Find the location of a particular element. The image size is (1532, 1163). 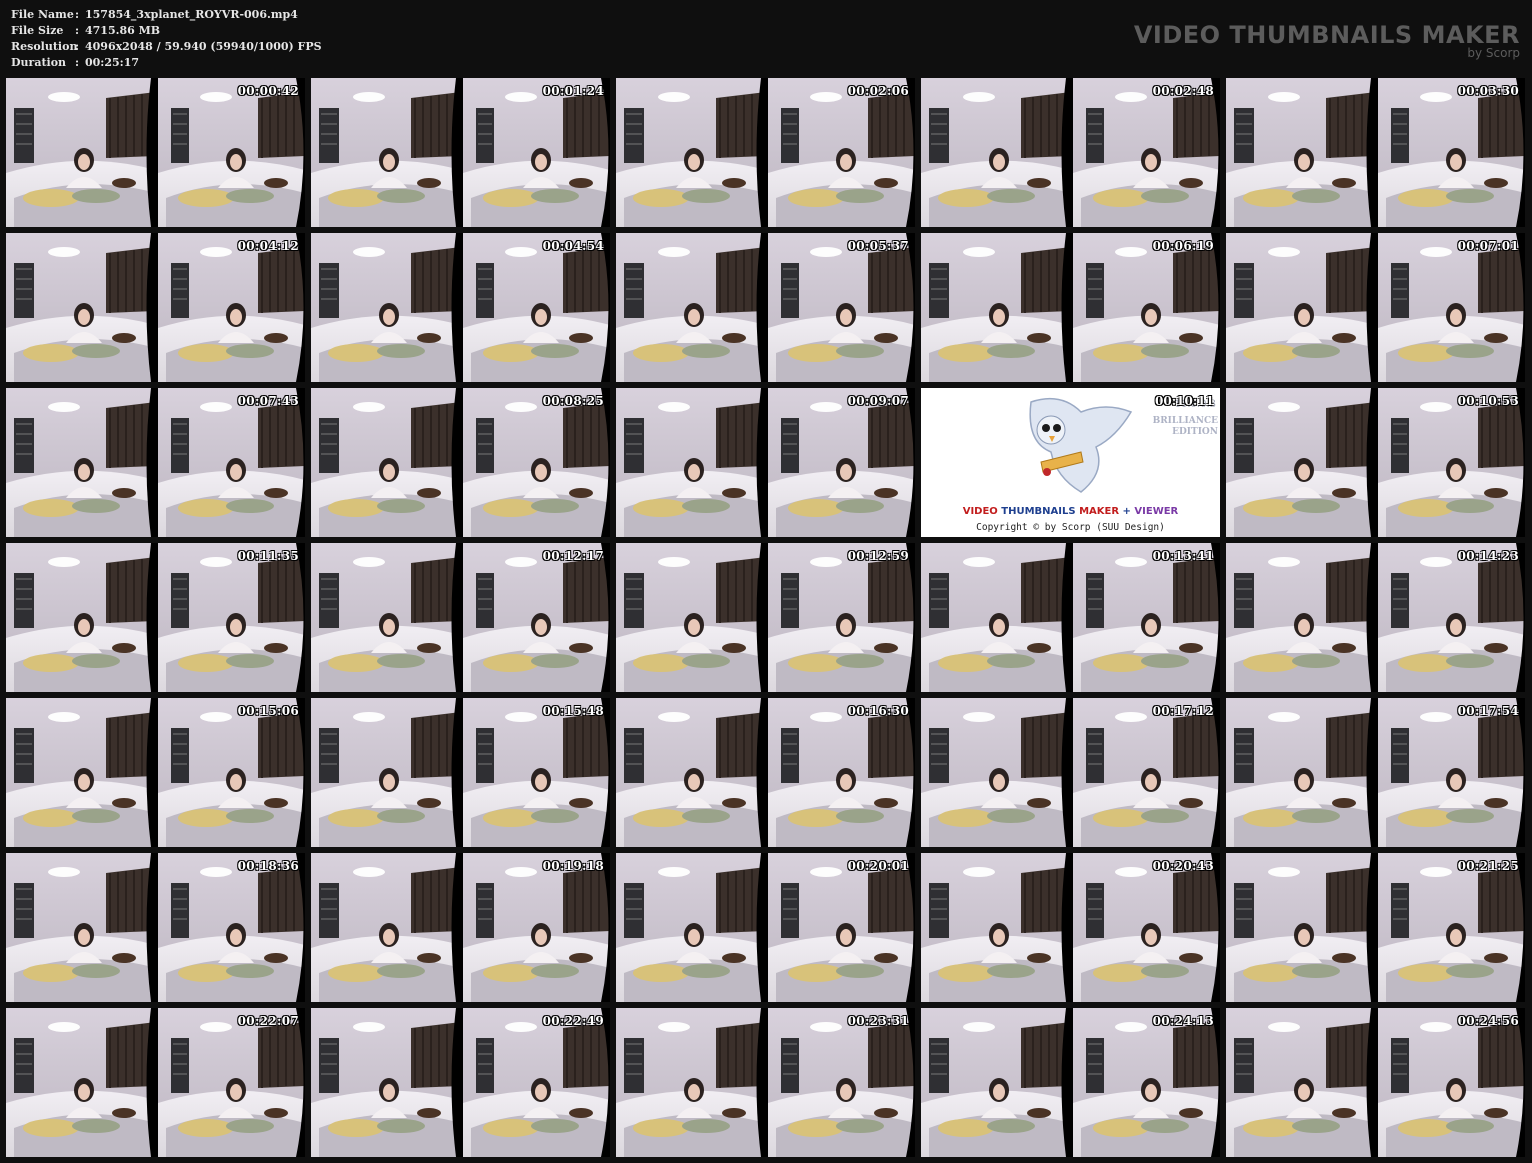

video-thumbnail: 00:14:23 is located at coordinates (1375, 617).